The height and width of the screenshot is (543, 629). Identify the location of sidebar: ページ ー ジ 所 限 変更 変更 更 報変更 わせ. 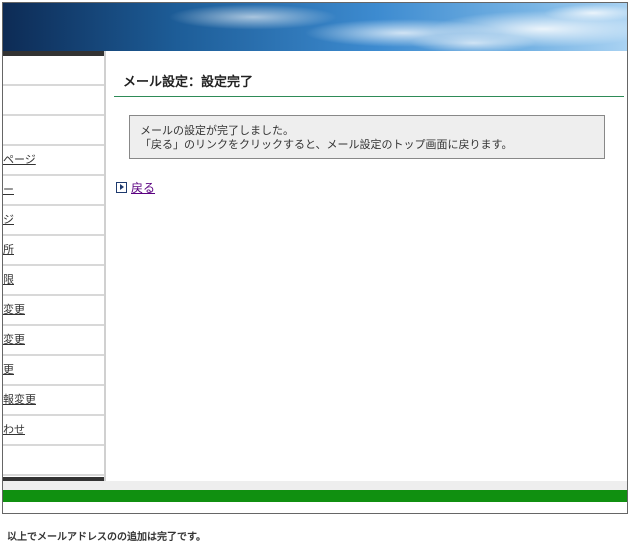
(54, 266).